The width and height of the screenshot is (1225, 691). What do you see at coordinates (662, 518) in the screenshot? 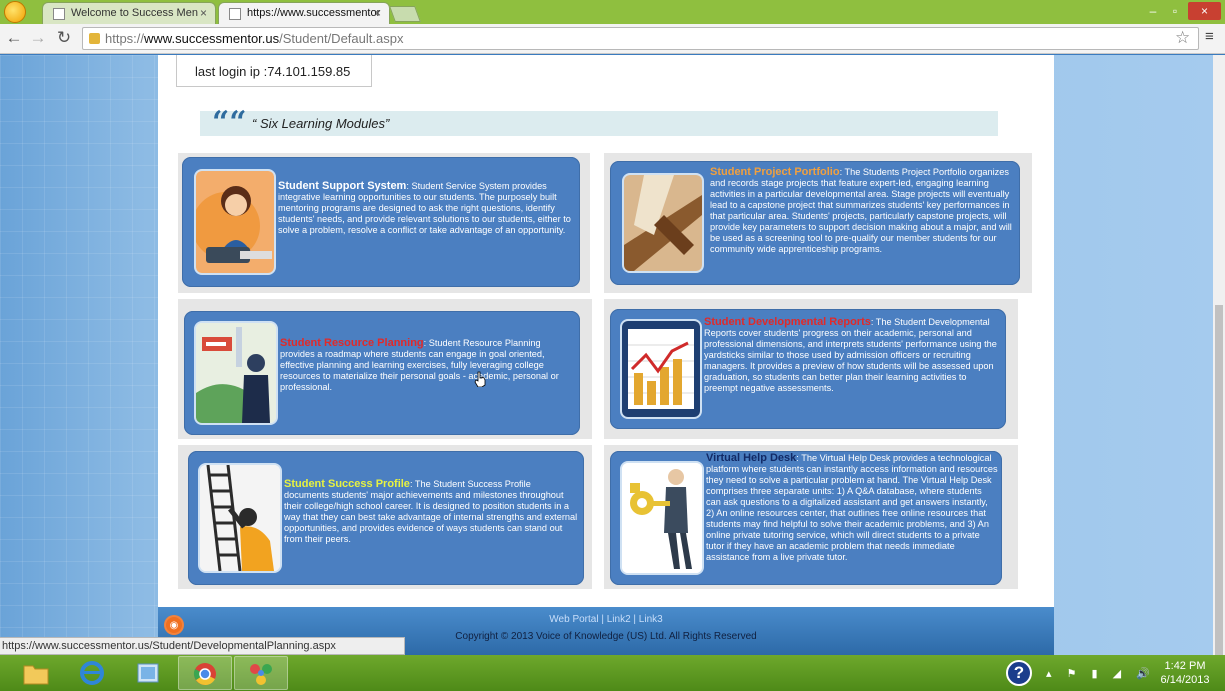
I see `key-businessman-image` at bounding box center [662, 518].